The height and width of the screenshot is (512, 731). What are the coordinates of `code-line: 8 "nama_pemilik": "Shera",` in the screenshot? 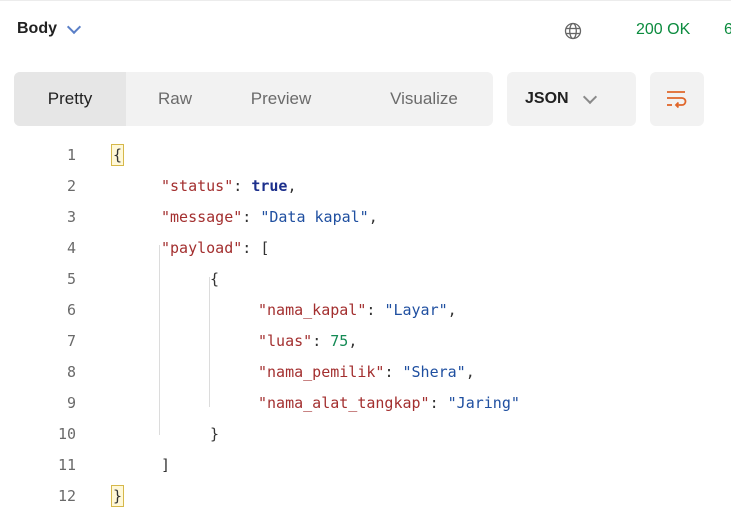 It's located at (365, 372).